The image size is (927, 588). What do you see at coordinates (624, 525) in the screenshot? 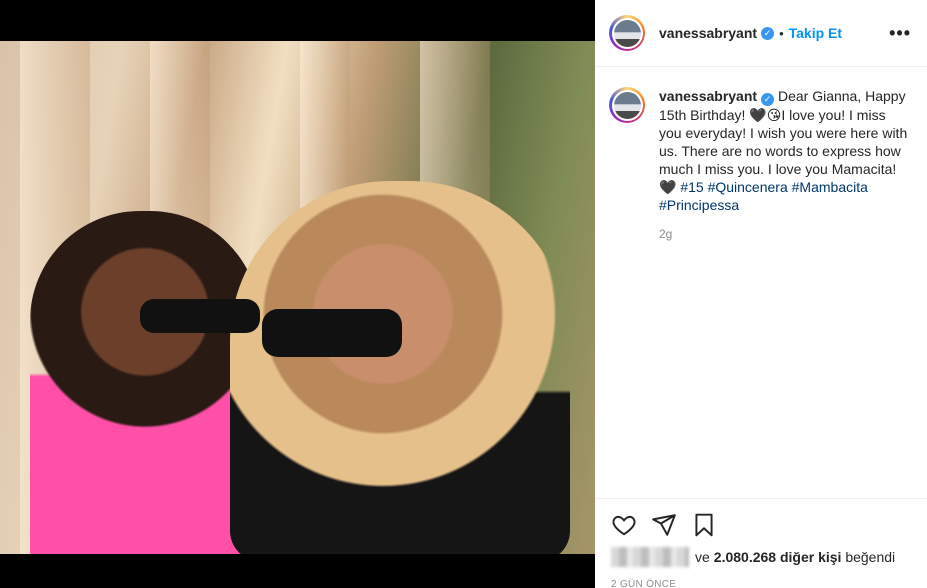
I see `heart-icon` at bounding box center [624, 525].